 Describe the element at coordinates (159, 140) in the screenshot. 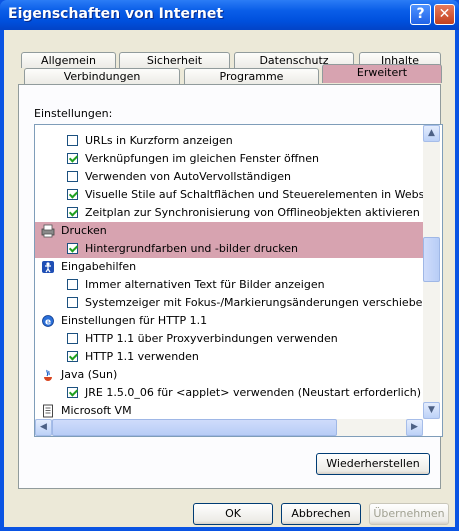

I see `row-label: URLs in Kurzform anzeigen` at that location.